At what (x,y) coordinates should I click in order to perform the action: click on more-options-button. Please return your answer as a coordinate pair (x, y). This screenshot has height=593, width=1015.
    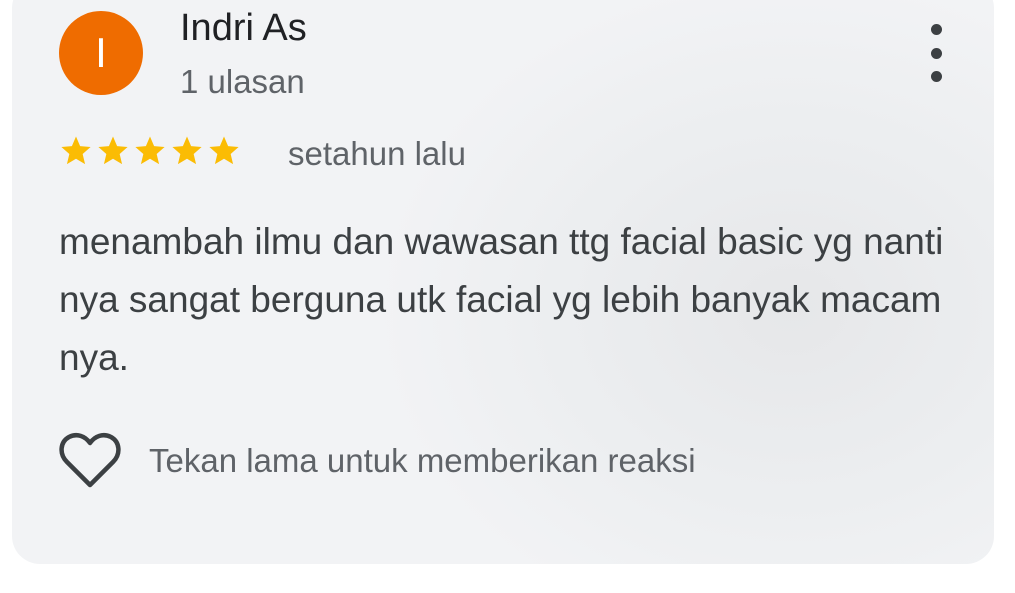
    Looking at the image, I should click on (936, 53).